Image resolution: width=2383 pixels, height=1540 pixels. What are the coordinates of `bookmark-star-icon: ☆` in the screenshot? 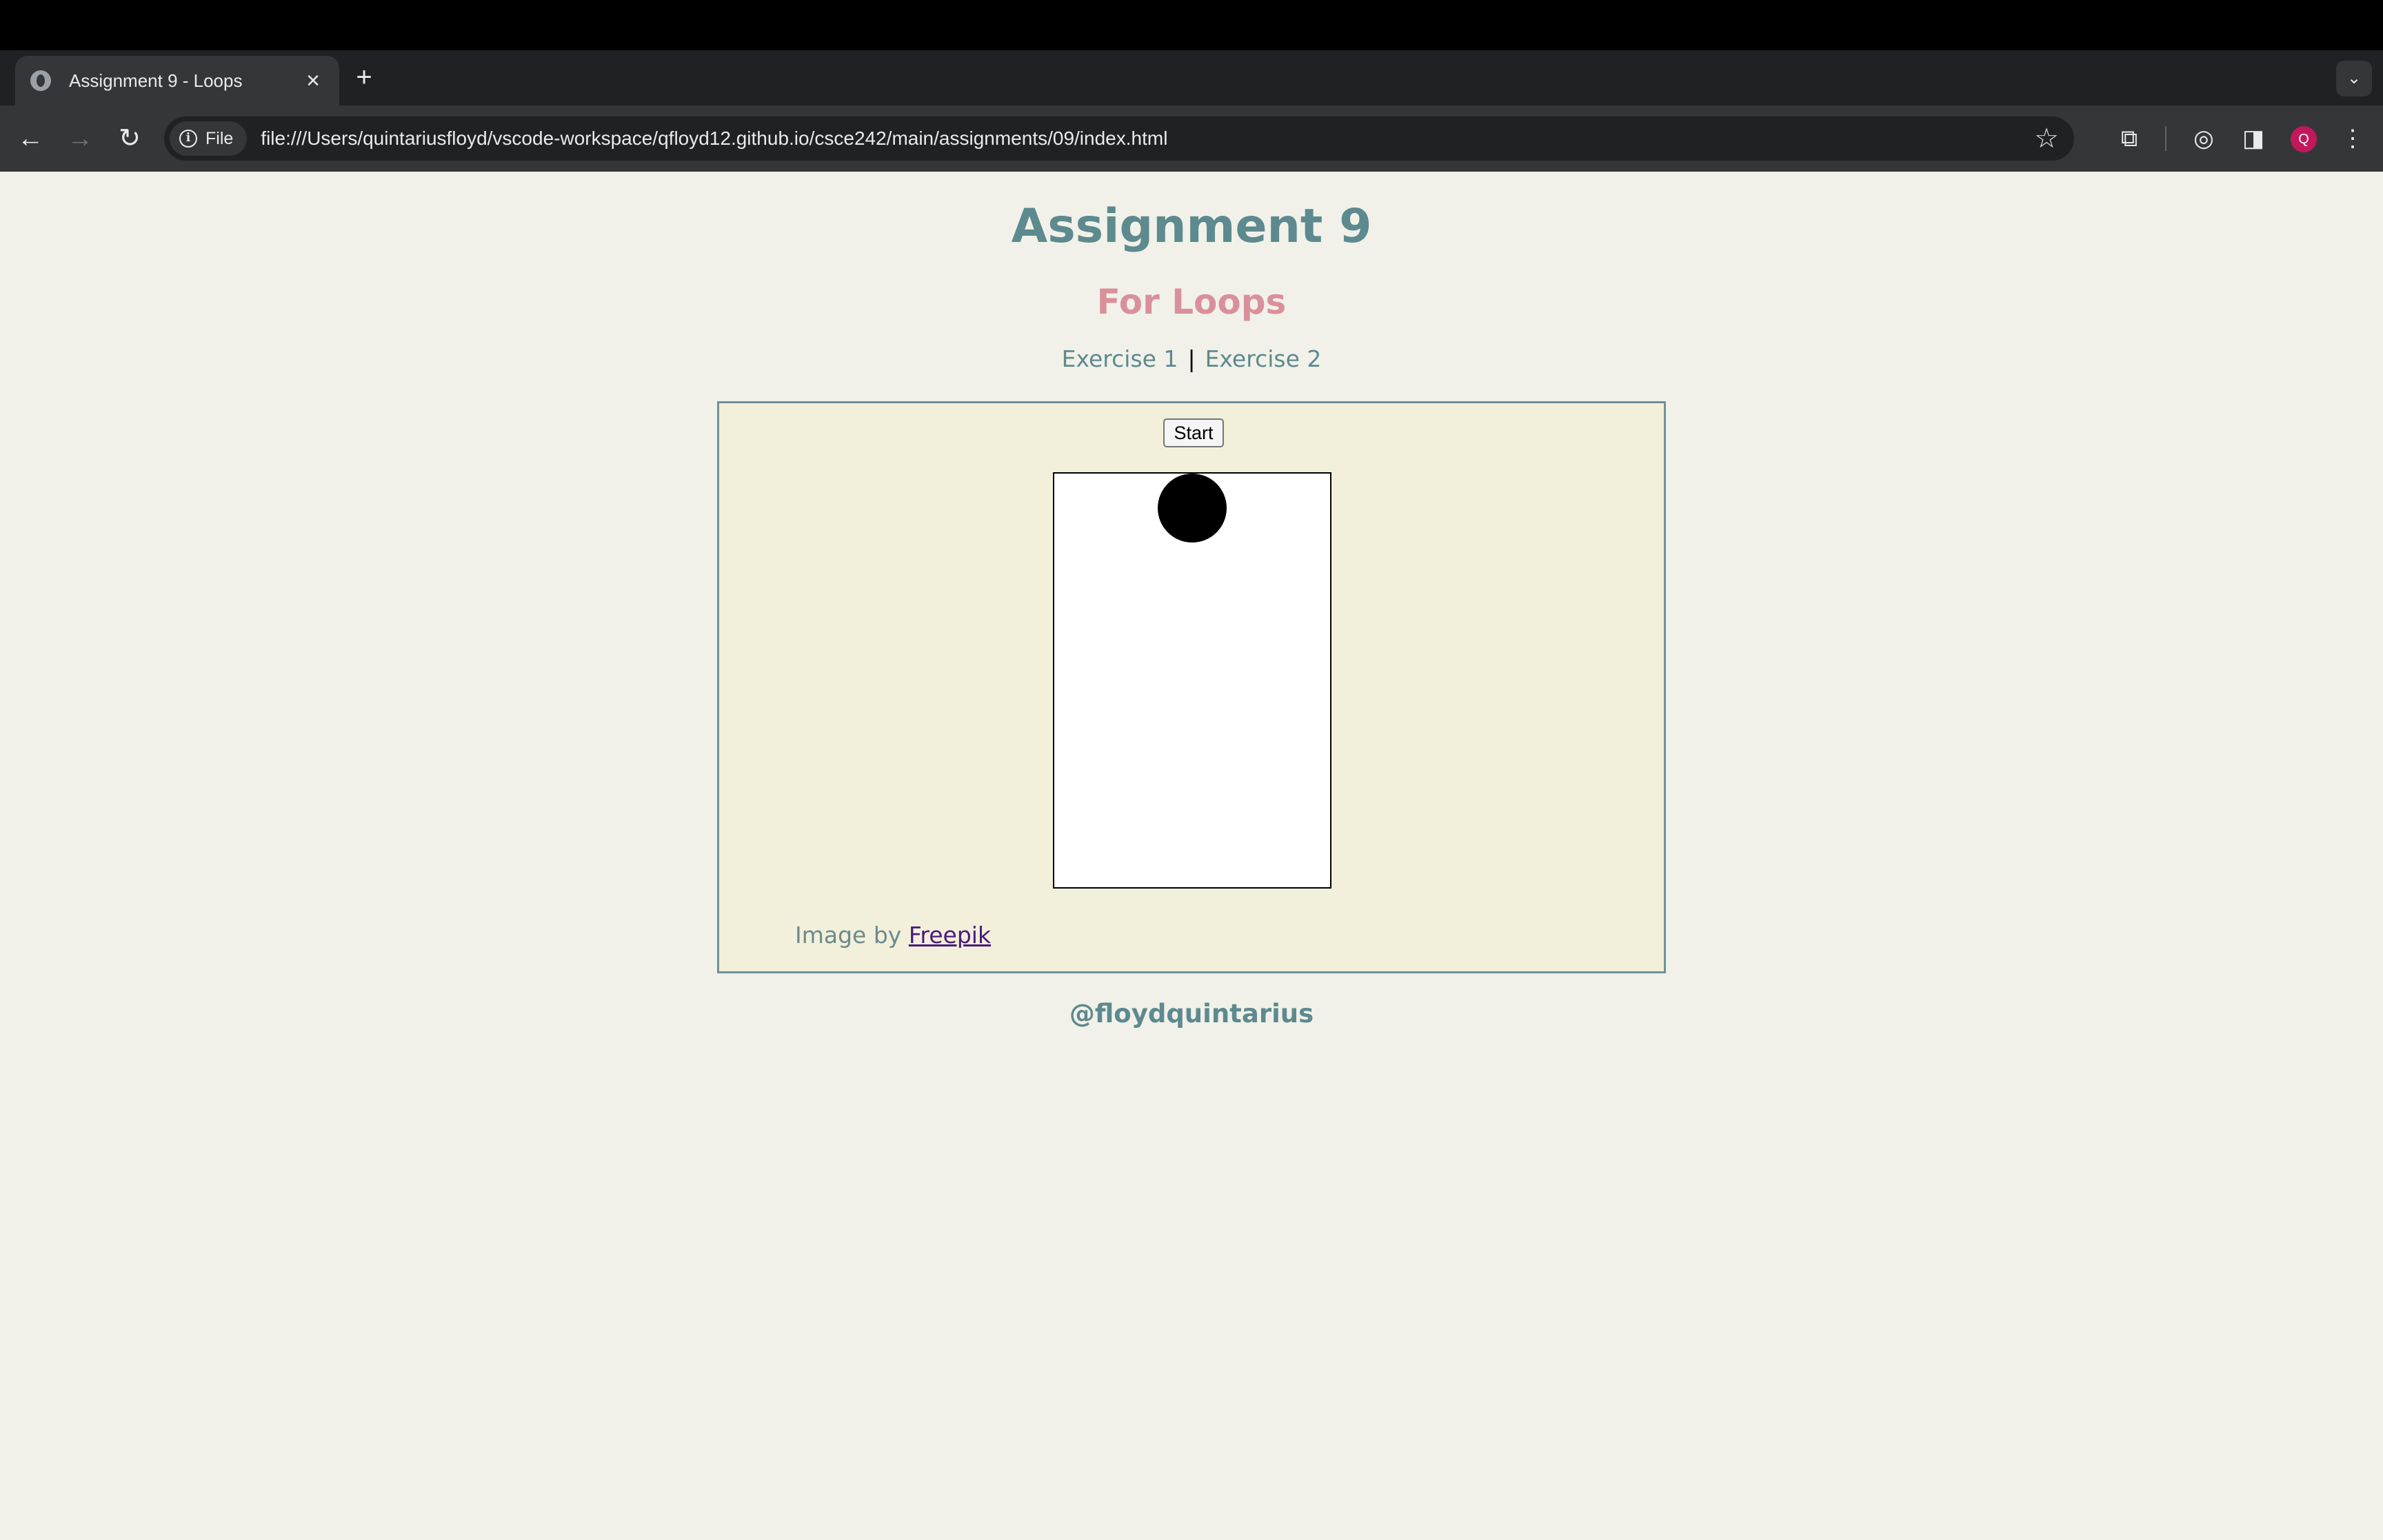 It's located at (2046, 138).